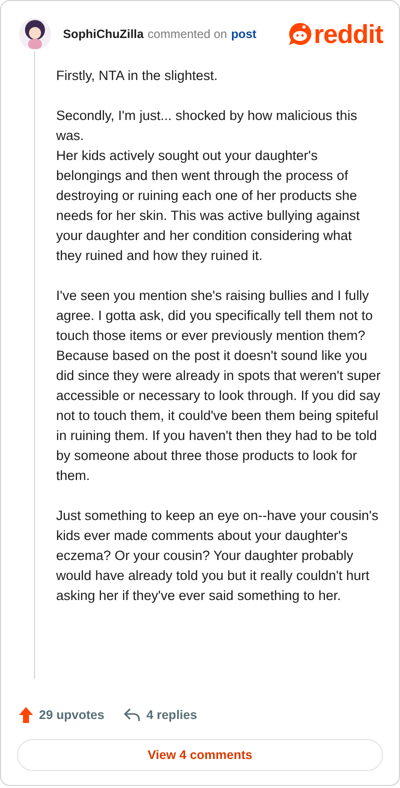  I want to click on action-text: commented on, so click(188, 34).